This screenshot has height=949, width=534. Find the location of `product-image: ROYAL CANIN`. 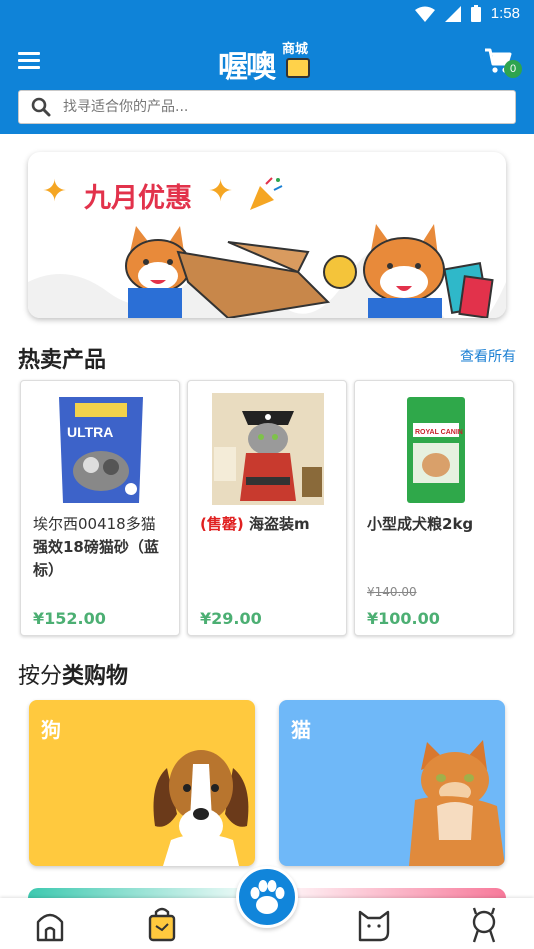

product-image: ROYAL CANIN is located at coordinates (436, 450).